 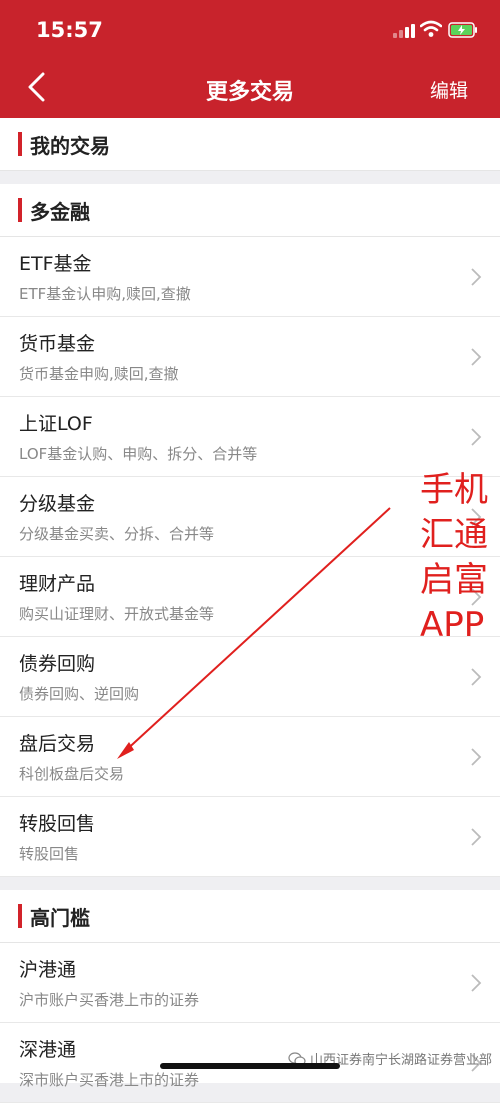 What do you see at coordinates (57, 344) in the screenshot?
I see `item-name: 货币基金` at bounding box center [57, 344].